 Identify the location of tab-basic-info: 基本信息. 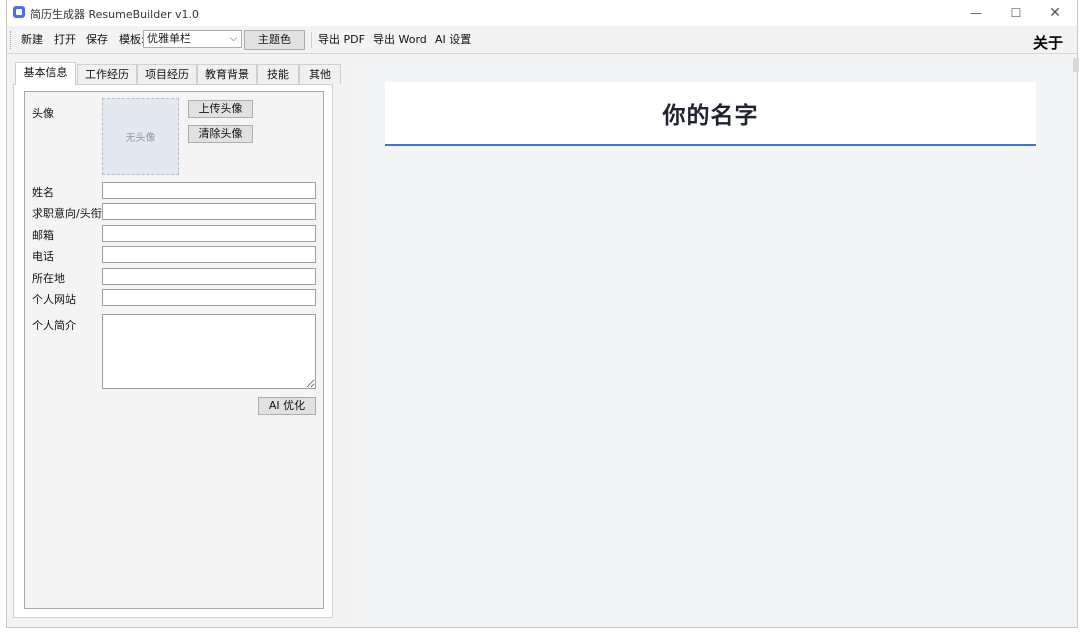
(45, 73).